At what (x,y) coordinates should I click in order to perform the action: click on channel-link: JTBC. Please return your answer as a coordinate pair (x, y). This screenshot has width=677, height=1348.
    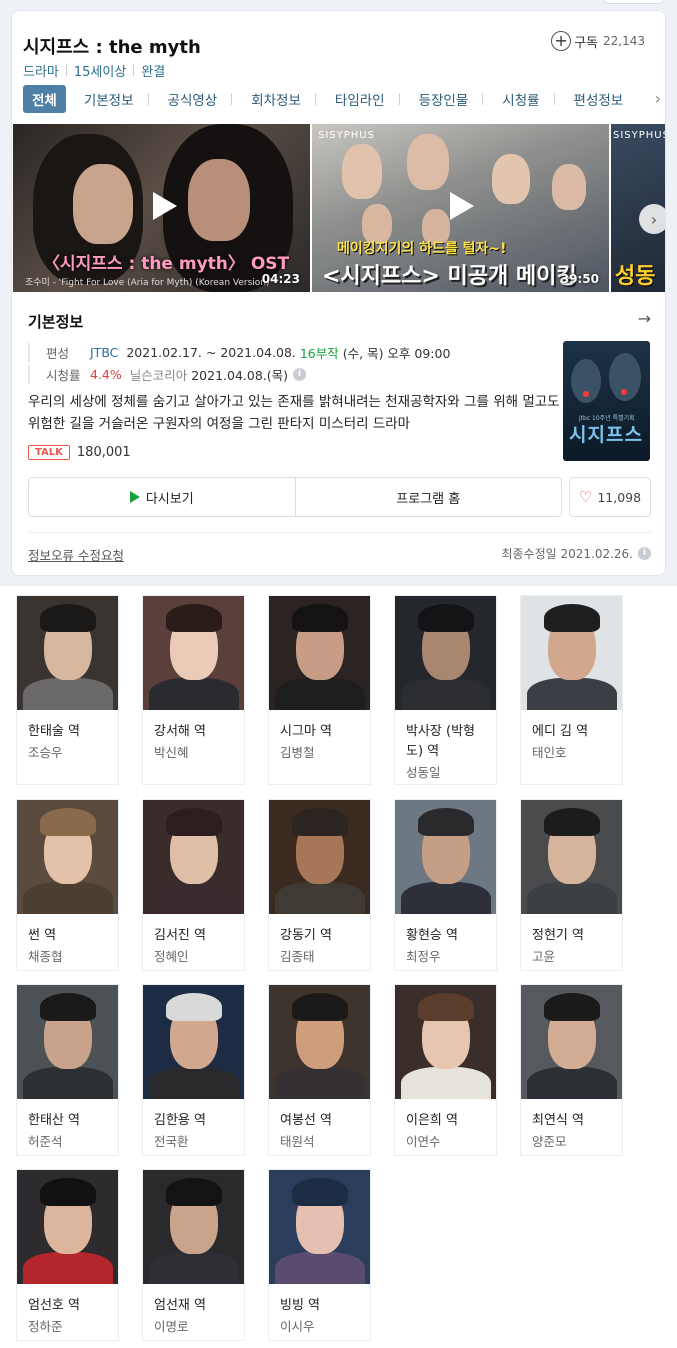
    Looking at the image, I should click on (104, 352).